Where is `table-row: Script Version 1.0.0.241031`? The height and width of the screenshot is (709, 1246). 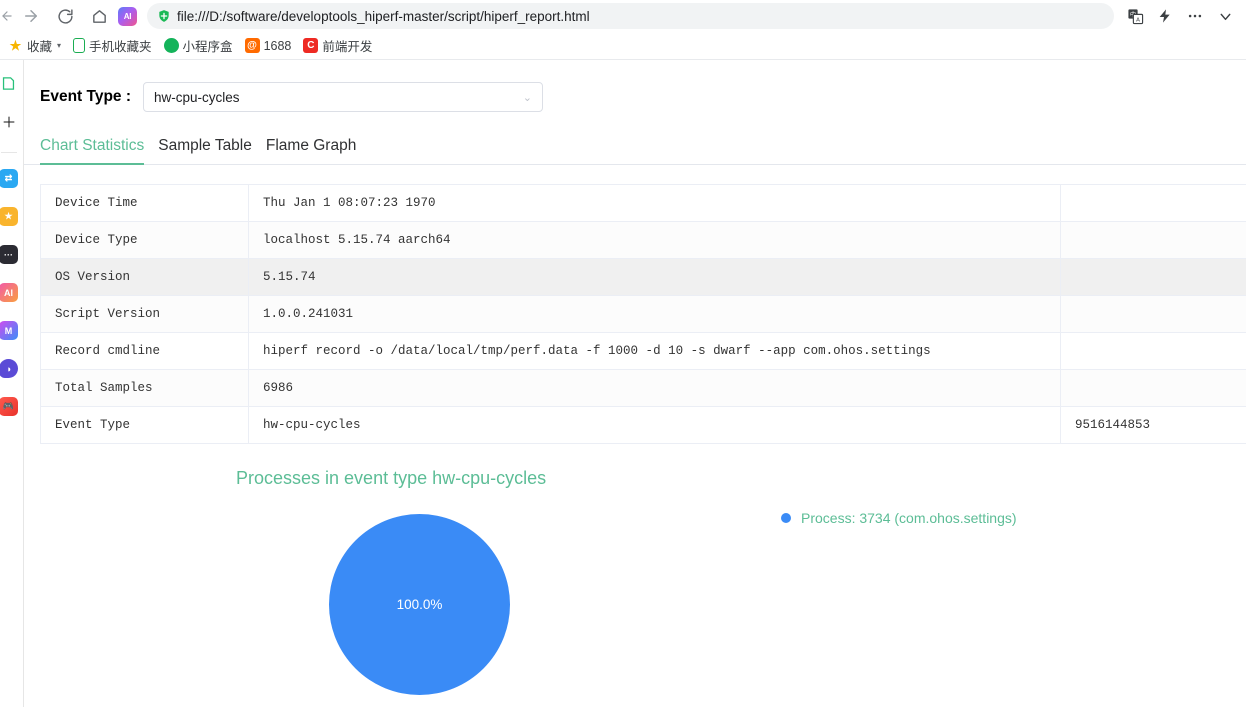
table-row: Script Version 1.0.0.241031 is located at coordinates (643, 314).